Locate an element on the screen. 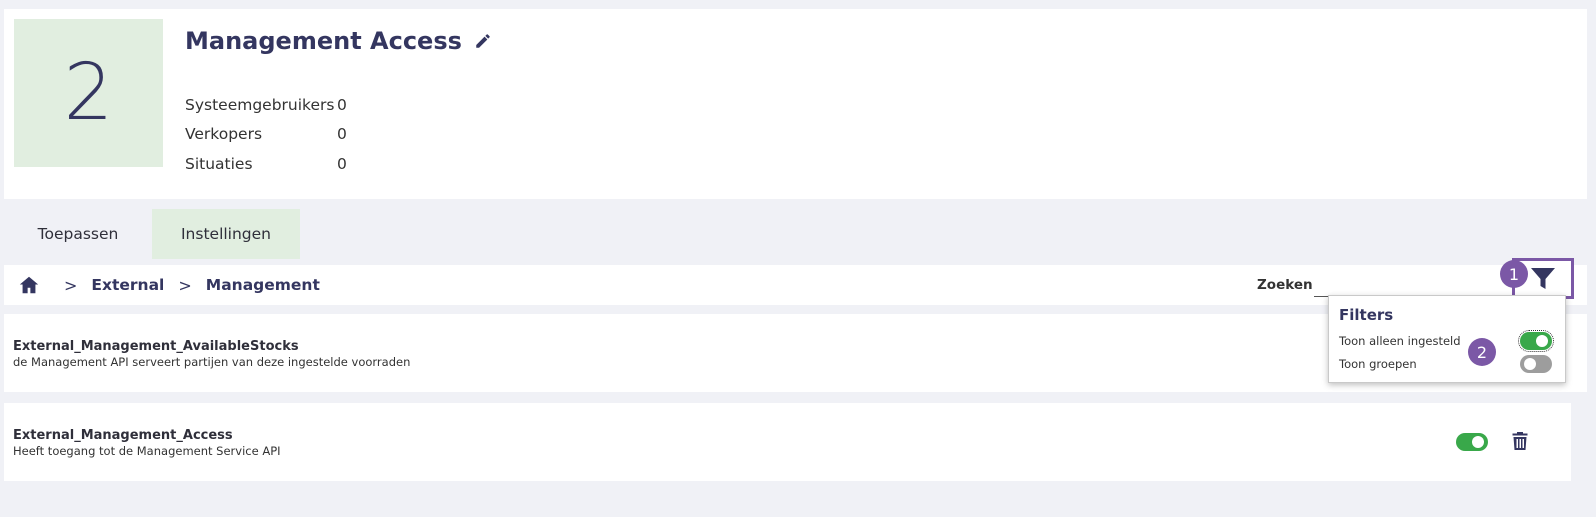 Image resolution: width=1596 pixels, height=517 pixels. breadcrumb-item-external: External is located at coordinates (127, 285).